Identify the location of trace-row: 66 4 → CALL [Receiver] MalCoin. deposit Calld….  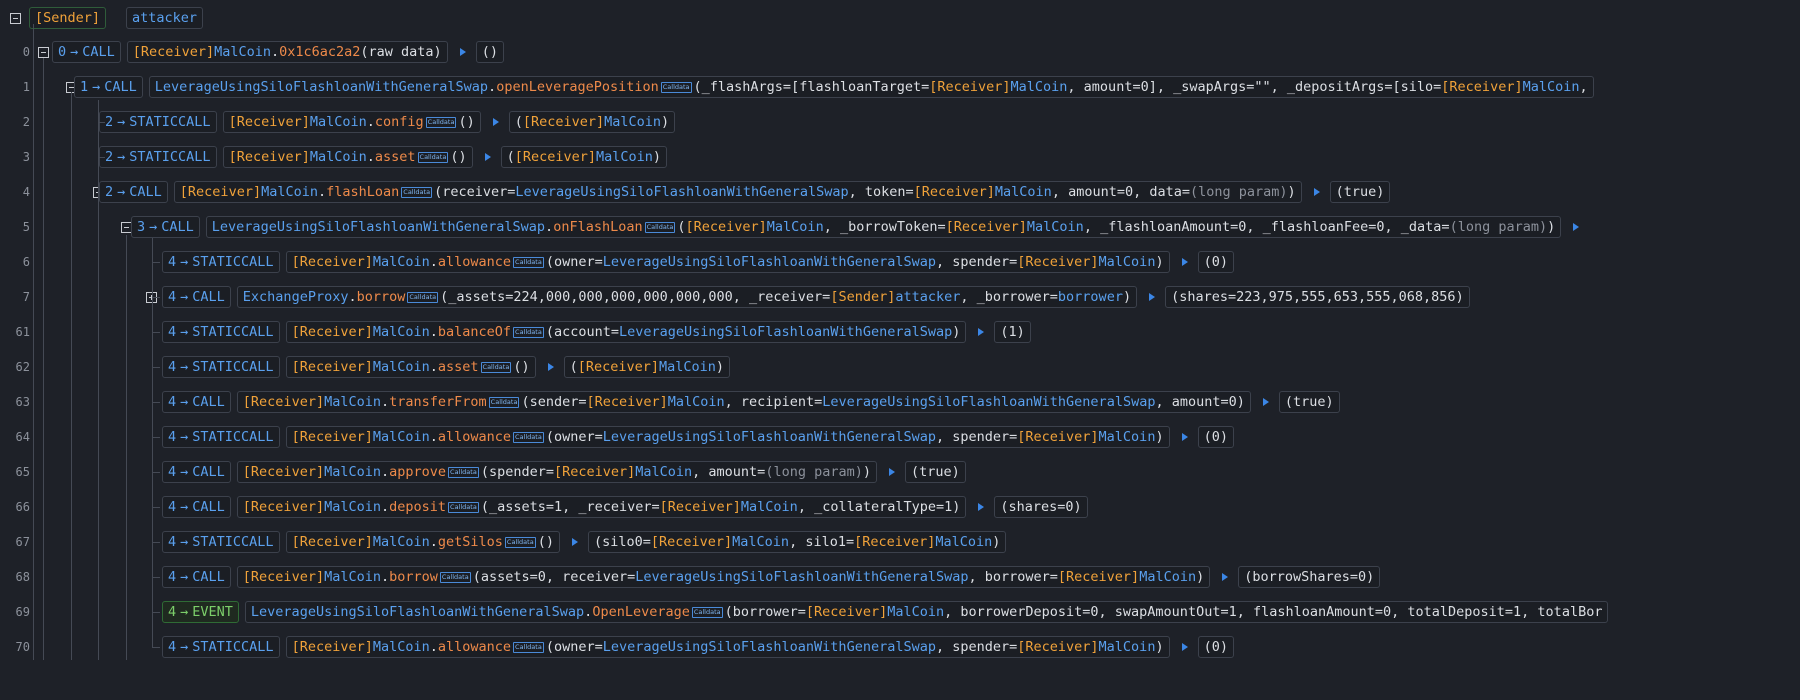
(900, 507).